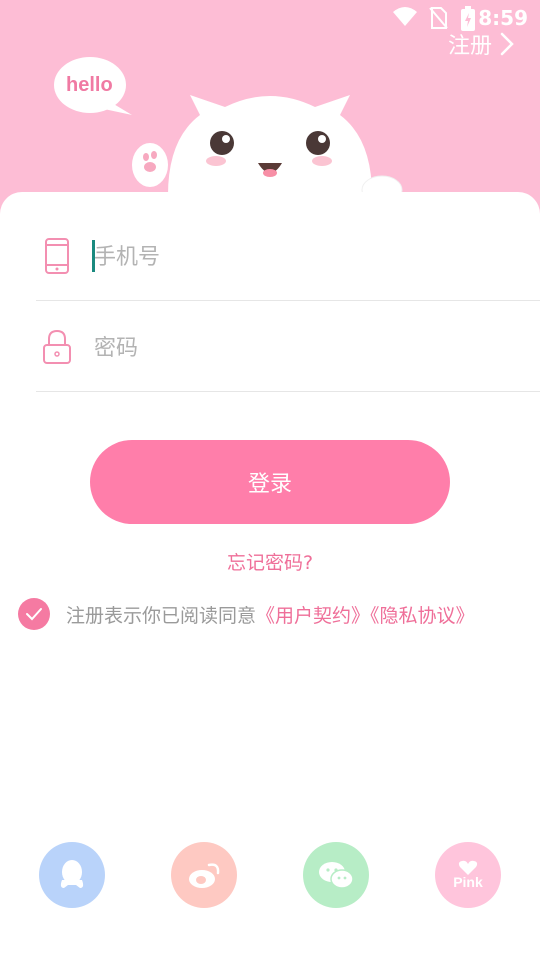  Describe the element at coordinates (469, 46) in the screenshot. I see `register-label: 注册` at that location.